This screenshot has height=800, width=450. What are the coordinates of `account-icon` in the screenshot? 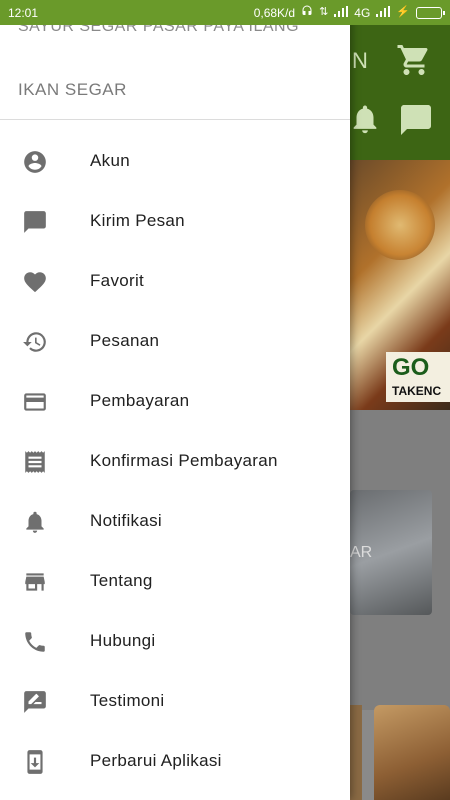 It's located at (35, 162).